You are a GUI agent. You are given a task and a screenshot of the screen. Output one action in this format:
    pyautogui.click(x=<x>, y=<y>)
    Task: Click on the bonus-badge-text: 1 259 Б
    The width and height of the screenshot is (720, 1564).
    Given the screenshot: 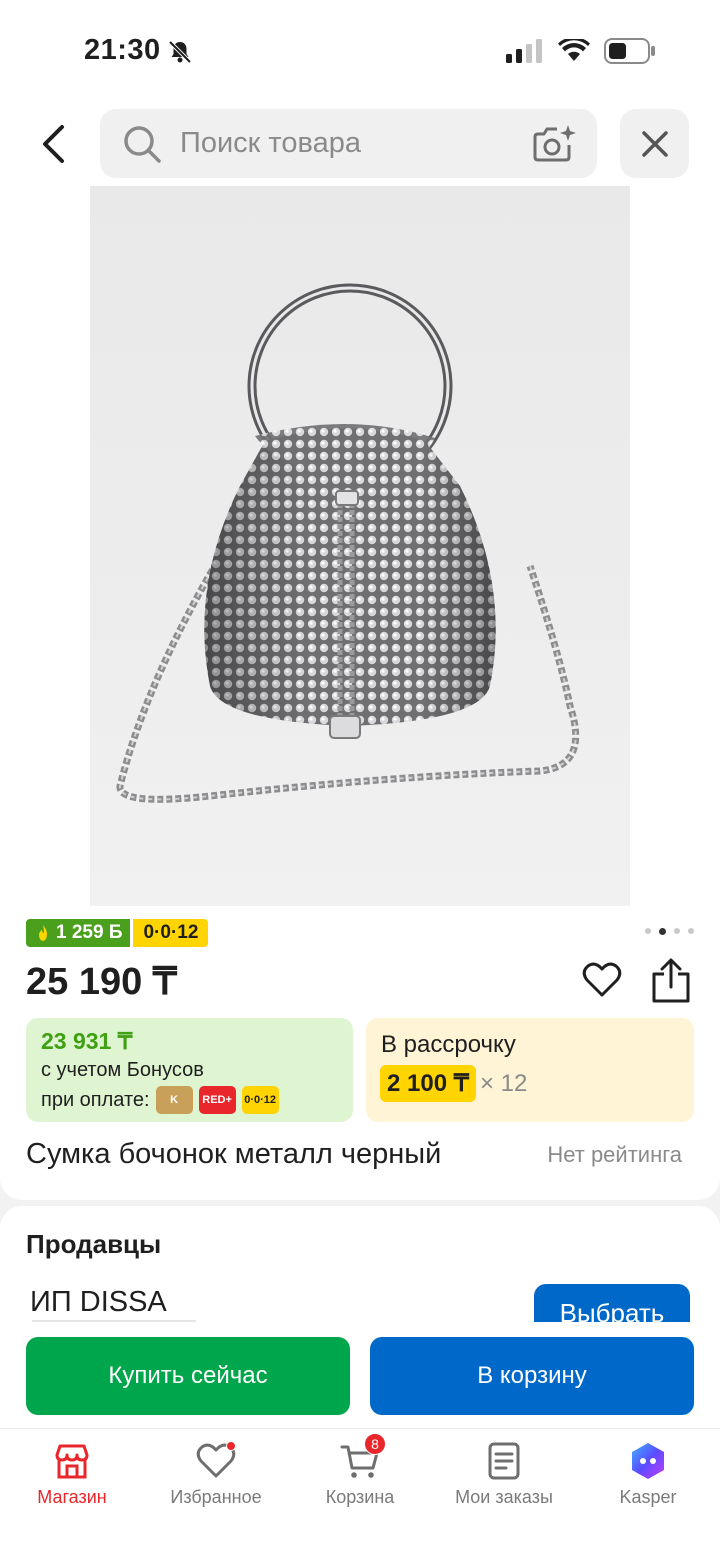 What is the action you would take?
    pyautogui.click(x=89, y=932)
    